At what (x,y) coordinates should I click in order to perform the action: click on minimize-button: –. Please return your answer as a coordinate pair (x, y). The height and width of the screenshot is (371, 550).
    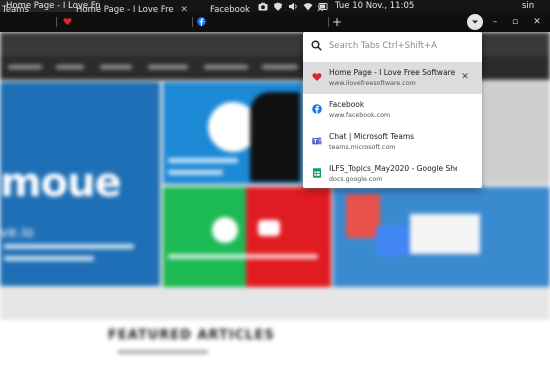
    Looking at the image, I should click on (495, 22).